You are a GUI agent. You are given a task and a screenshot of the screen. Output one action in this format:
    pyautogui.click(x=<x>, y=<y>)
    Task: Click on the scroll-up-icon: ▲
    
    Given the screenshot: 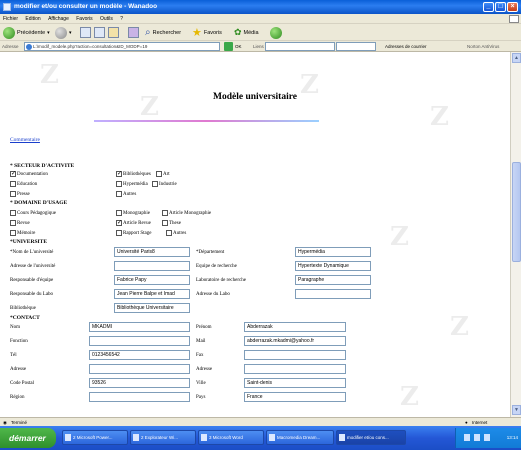 What is the action you would take?
    pyautogui.click(x=516, y=58)
    